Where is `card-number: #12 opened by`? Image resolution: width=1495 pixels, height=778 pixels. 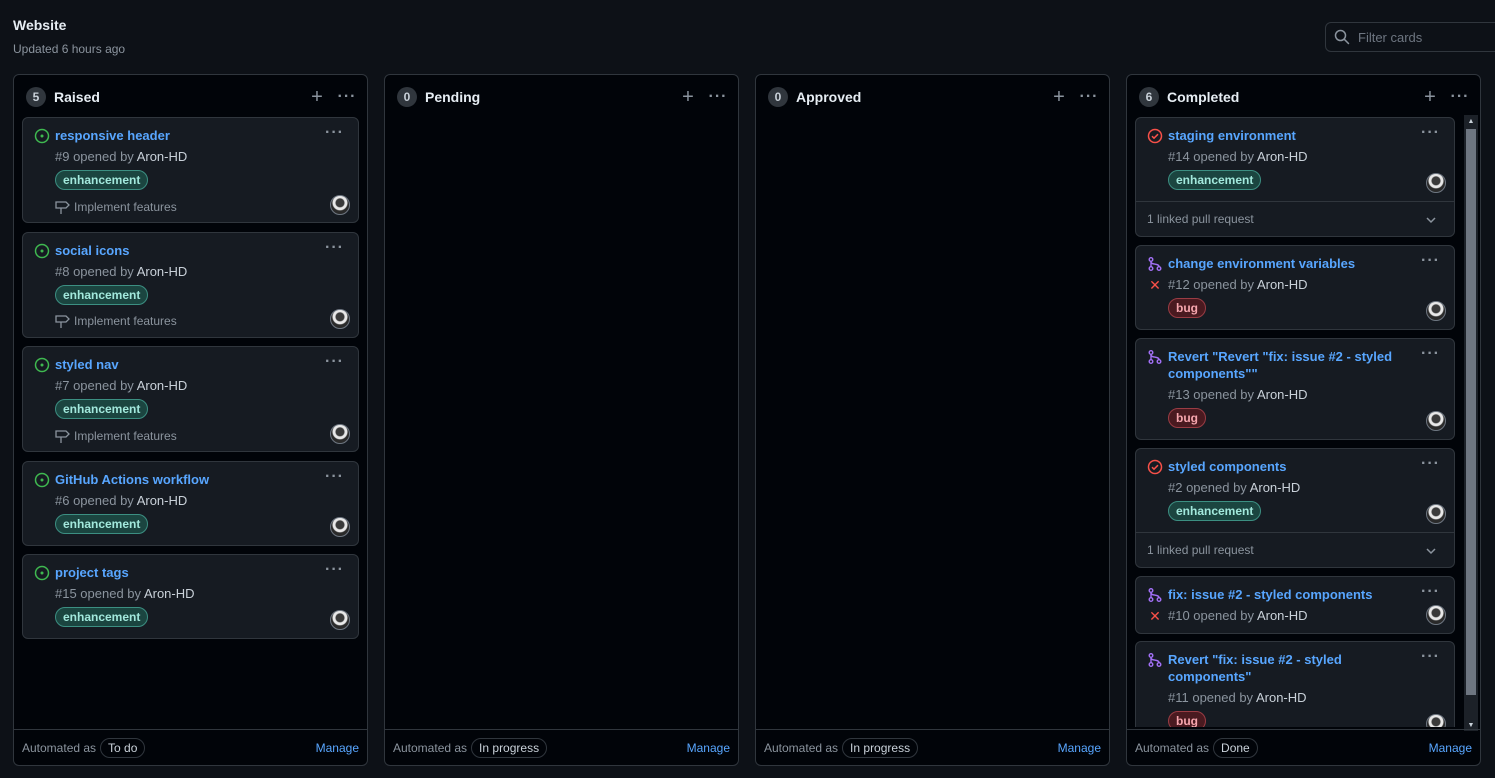 card-number: #12 opened by is located at coordinates (1211, 284).